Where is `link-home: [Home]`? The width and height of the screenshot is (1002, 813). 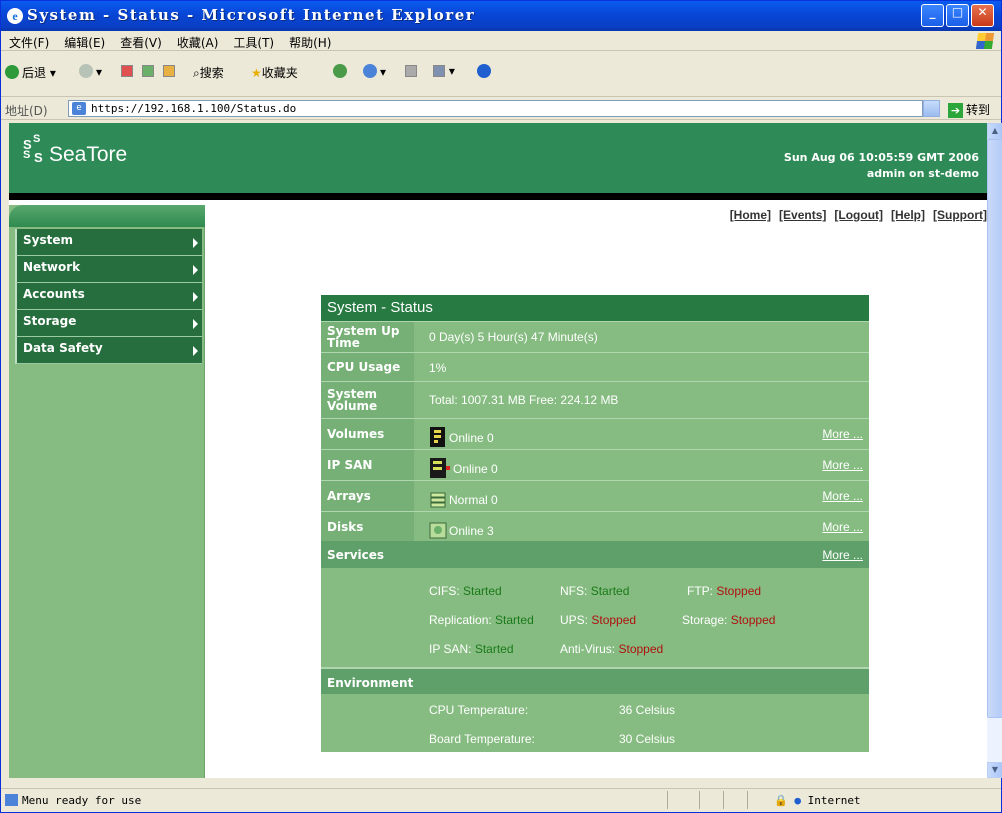 link-home: [Home] is located at coordinates (750, 215).